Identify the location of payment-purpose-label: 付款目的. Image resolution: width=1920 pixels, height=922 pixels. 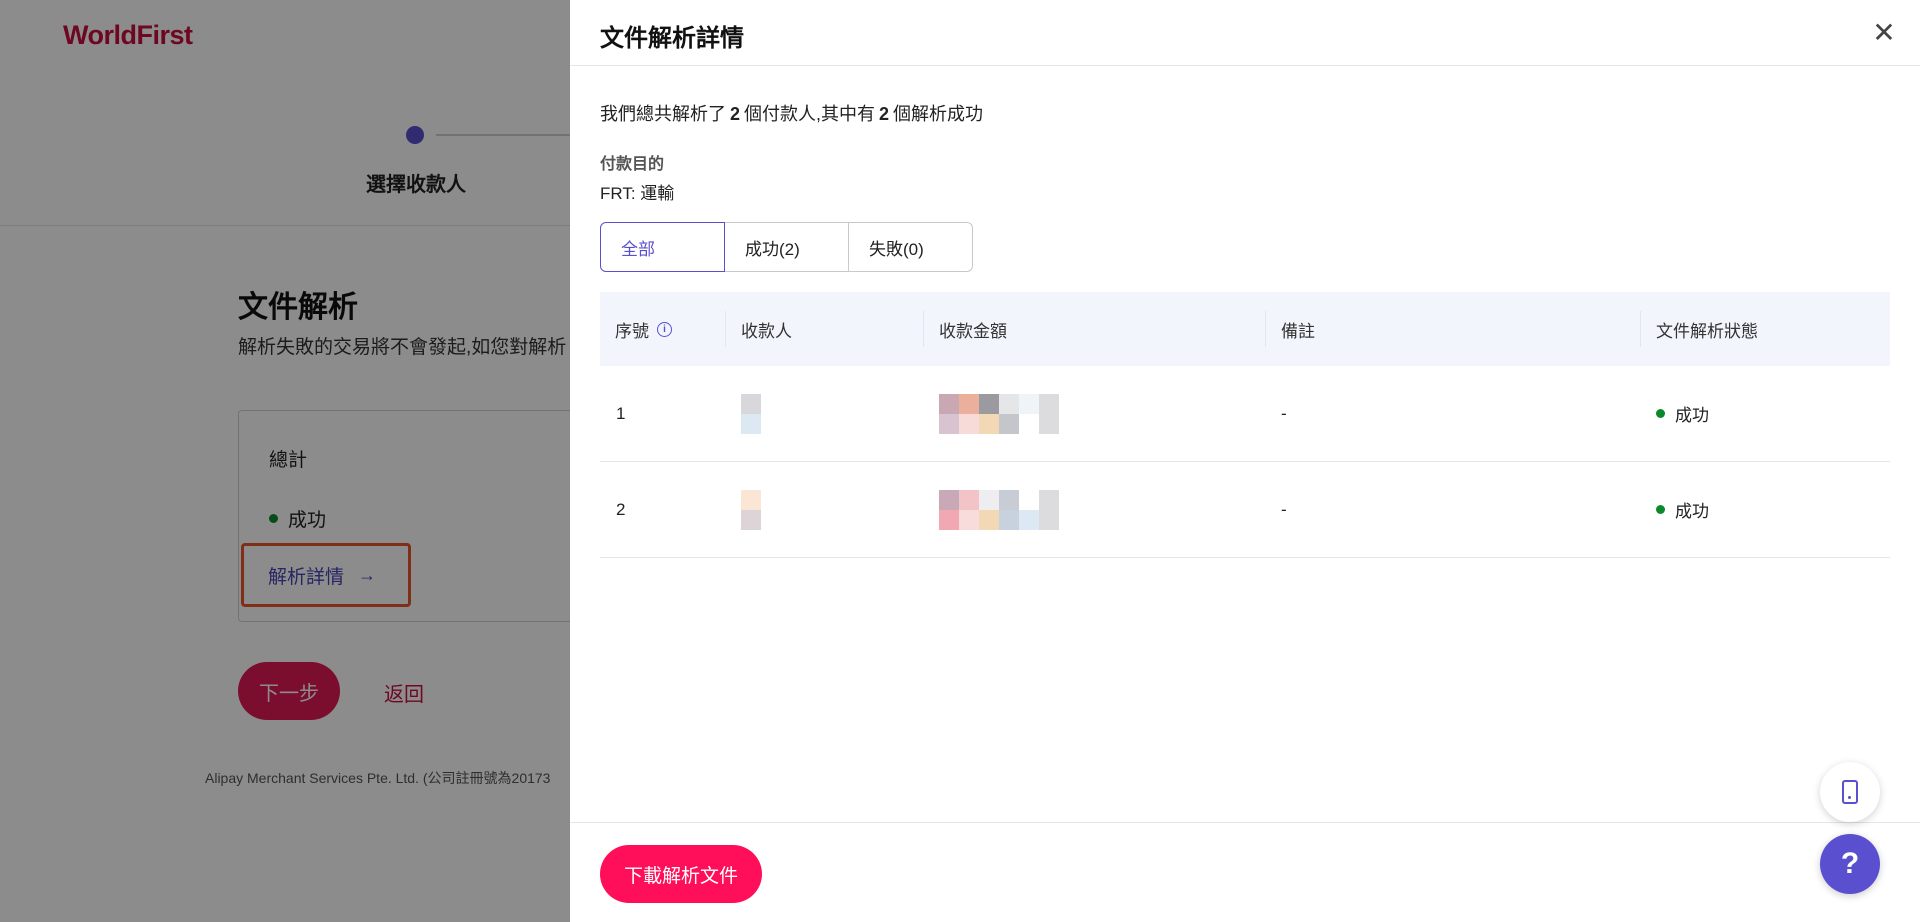
(632, 164).